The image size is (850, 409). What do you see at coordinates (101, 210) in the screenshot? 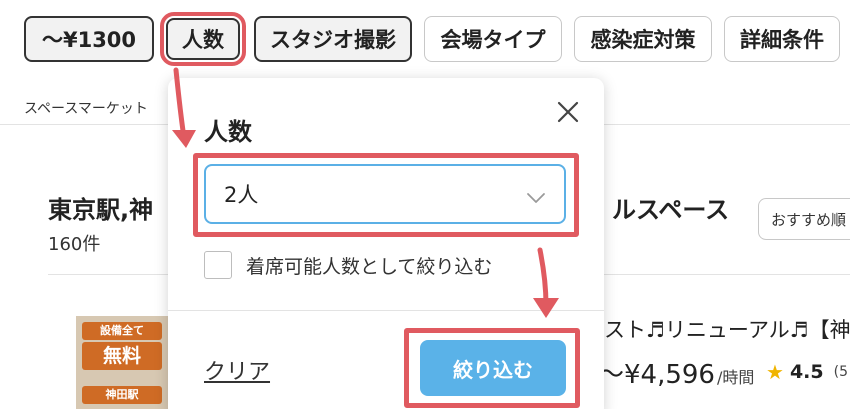
I see `results-title-left: 東京駅,神` at bounding box center [101, 210].